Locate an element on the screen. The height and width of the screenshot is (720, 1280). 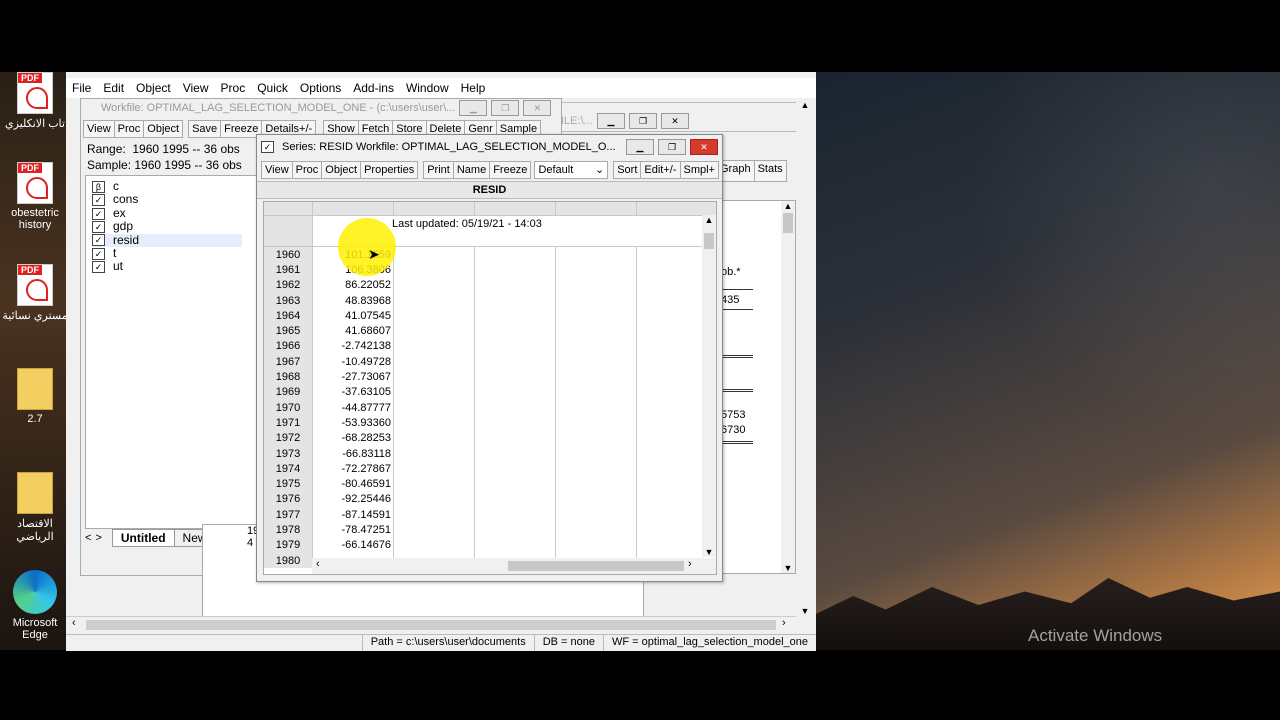
scroll-down-icon: ▼ is located at coordinates (709, 552).